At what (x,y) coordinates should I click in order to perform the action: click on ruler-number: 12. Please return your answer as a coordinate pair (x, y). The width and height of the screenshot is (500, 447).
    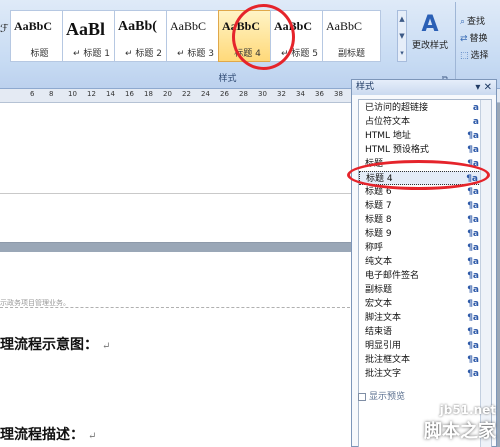
    Looking at the image, I should click on (91, 94).